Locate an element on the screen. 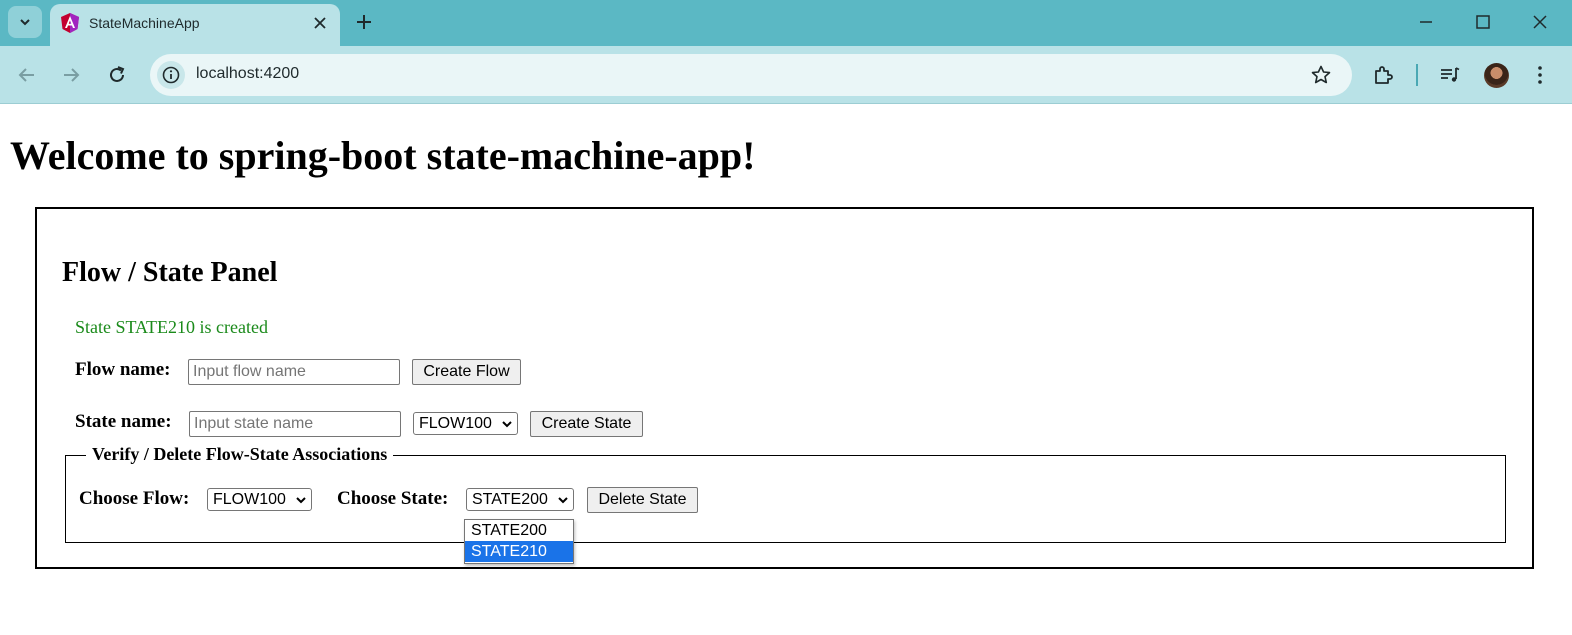  active-tab: StateMachineApp is located at coordinates (195, 25).